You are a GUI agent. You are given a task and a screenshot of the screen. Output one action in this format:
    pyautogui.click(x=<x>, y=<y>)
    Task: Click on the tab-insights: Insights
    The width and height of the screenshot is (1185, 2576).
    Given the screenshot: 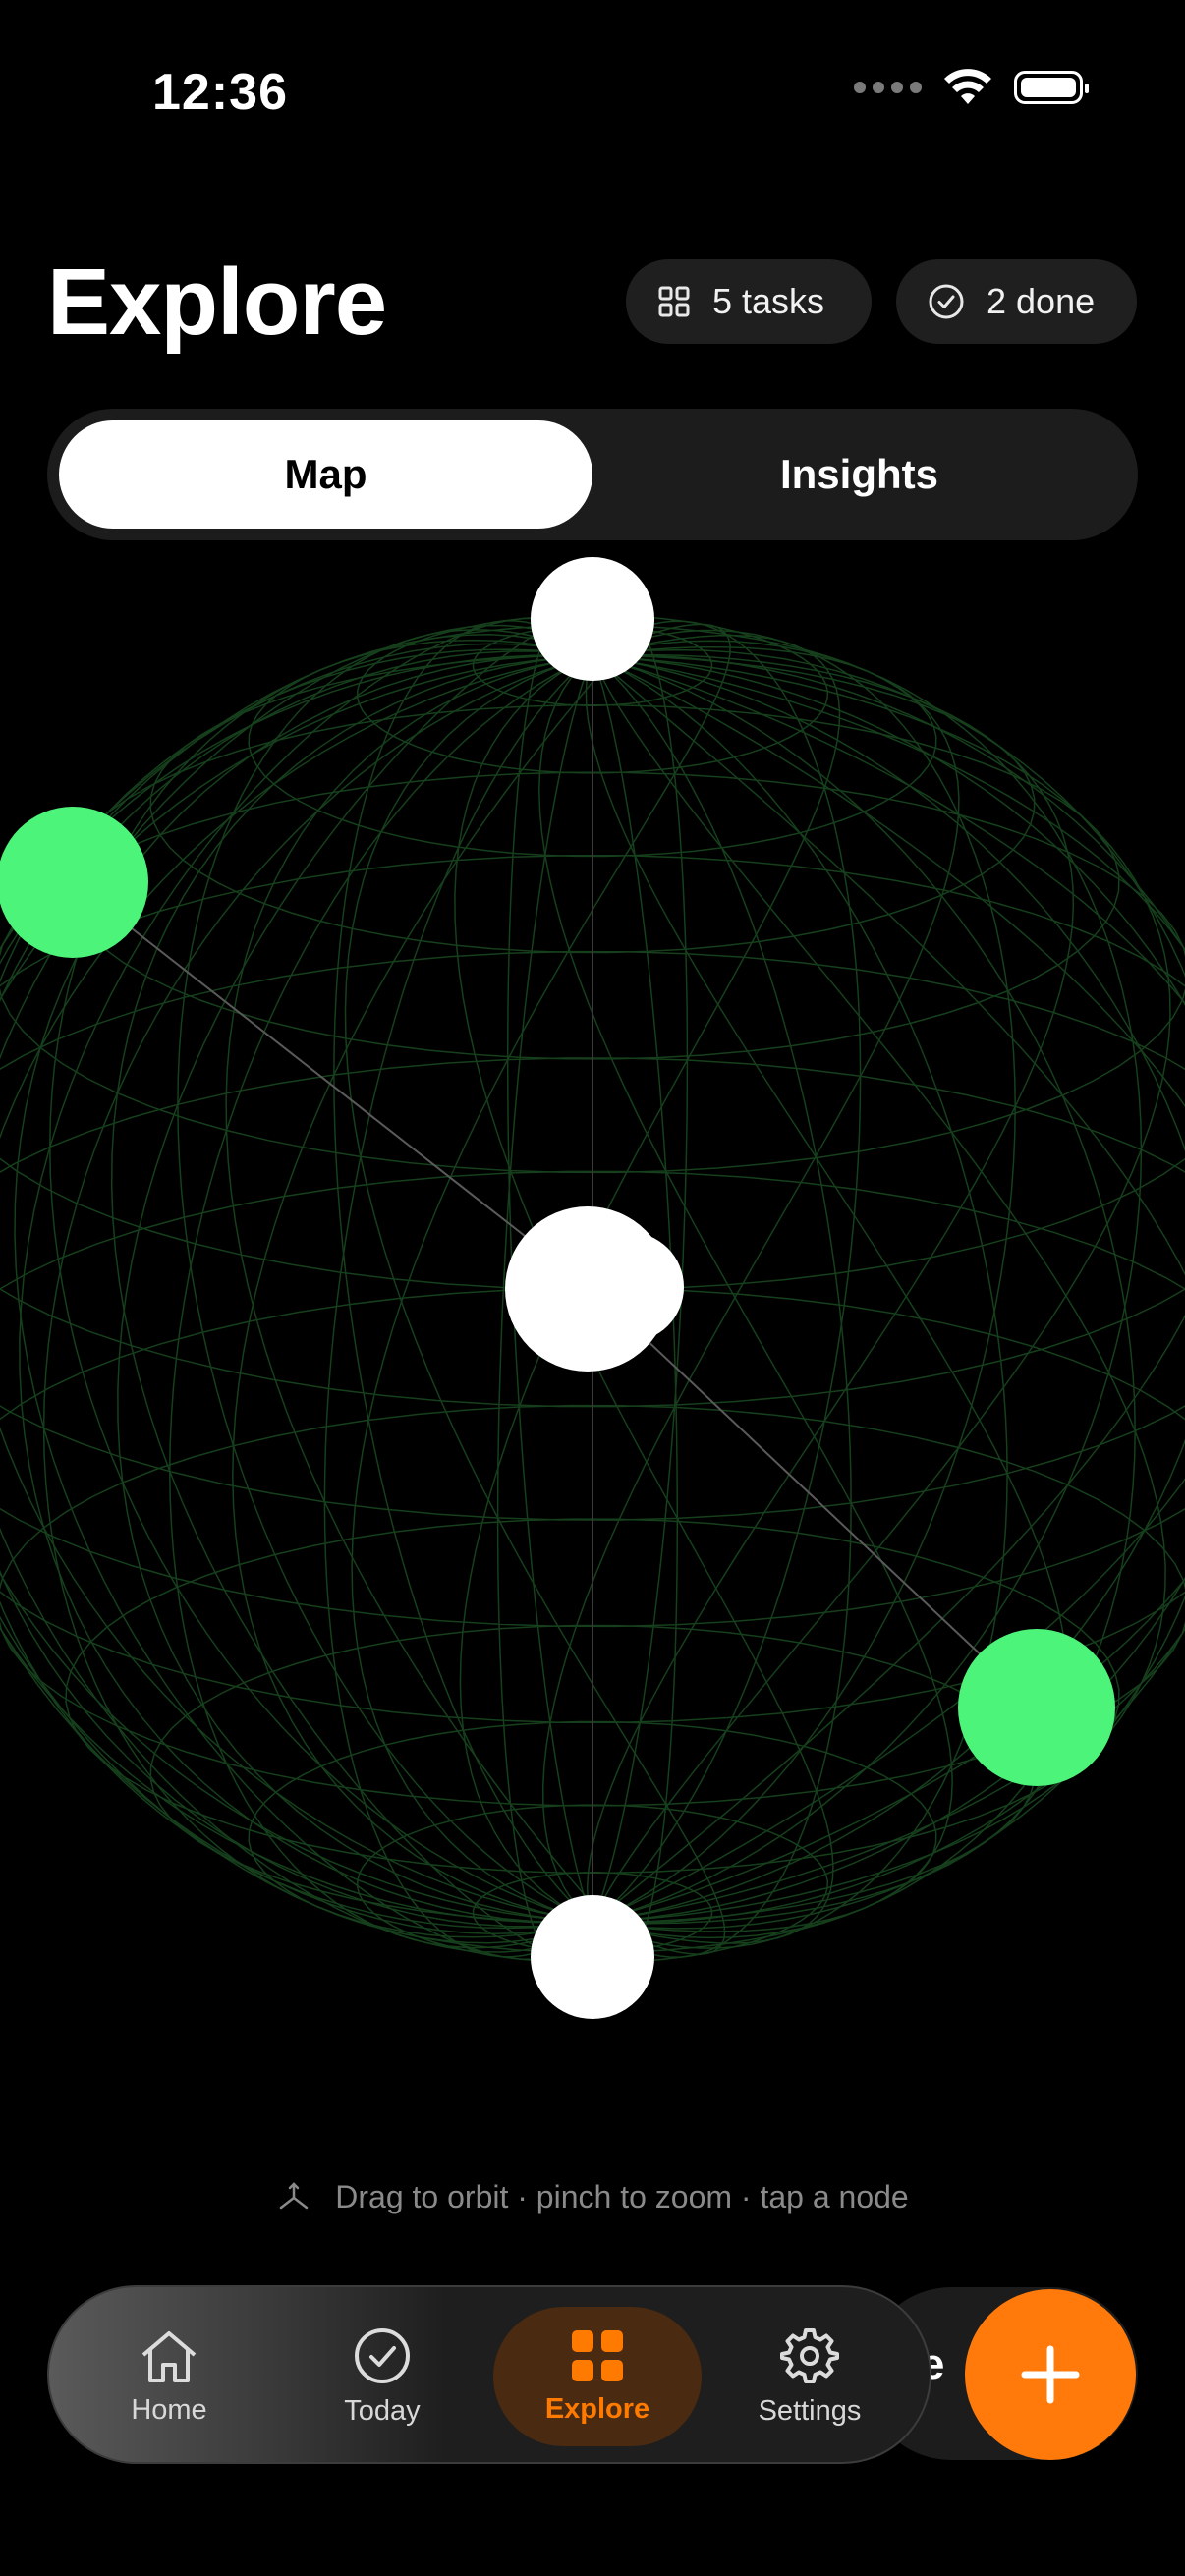 What is the action you would take?
    pyautogui.click(x=859, y=474)
    